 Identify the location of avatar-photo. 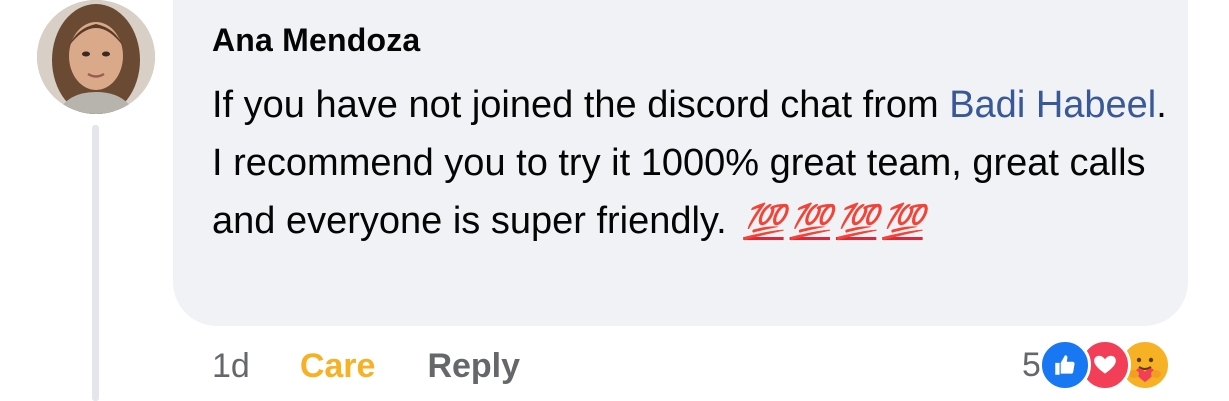
(96, 57).